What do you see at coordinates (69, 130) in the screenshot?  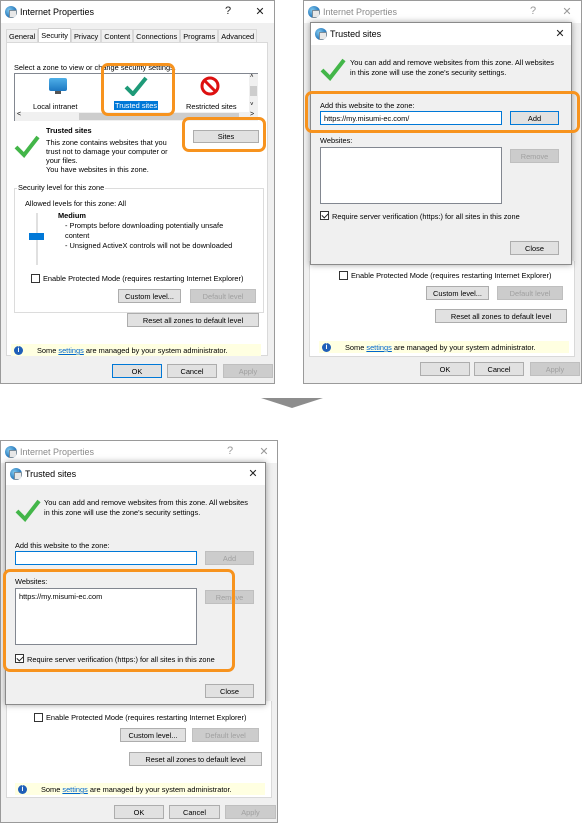 I see `zone-heading: Trusted sites` at bounding box center [69, 130].